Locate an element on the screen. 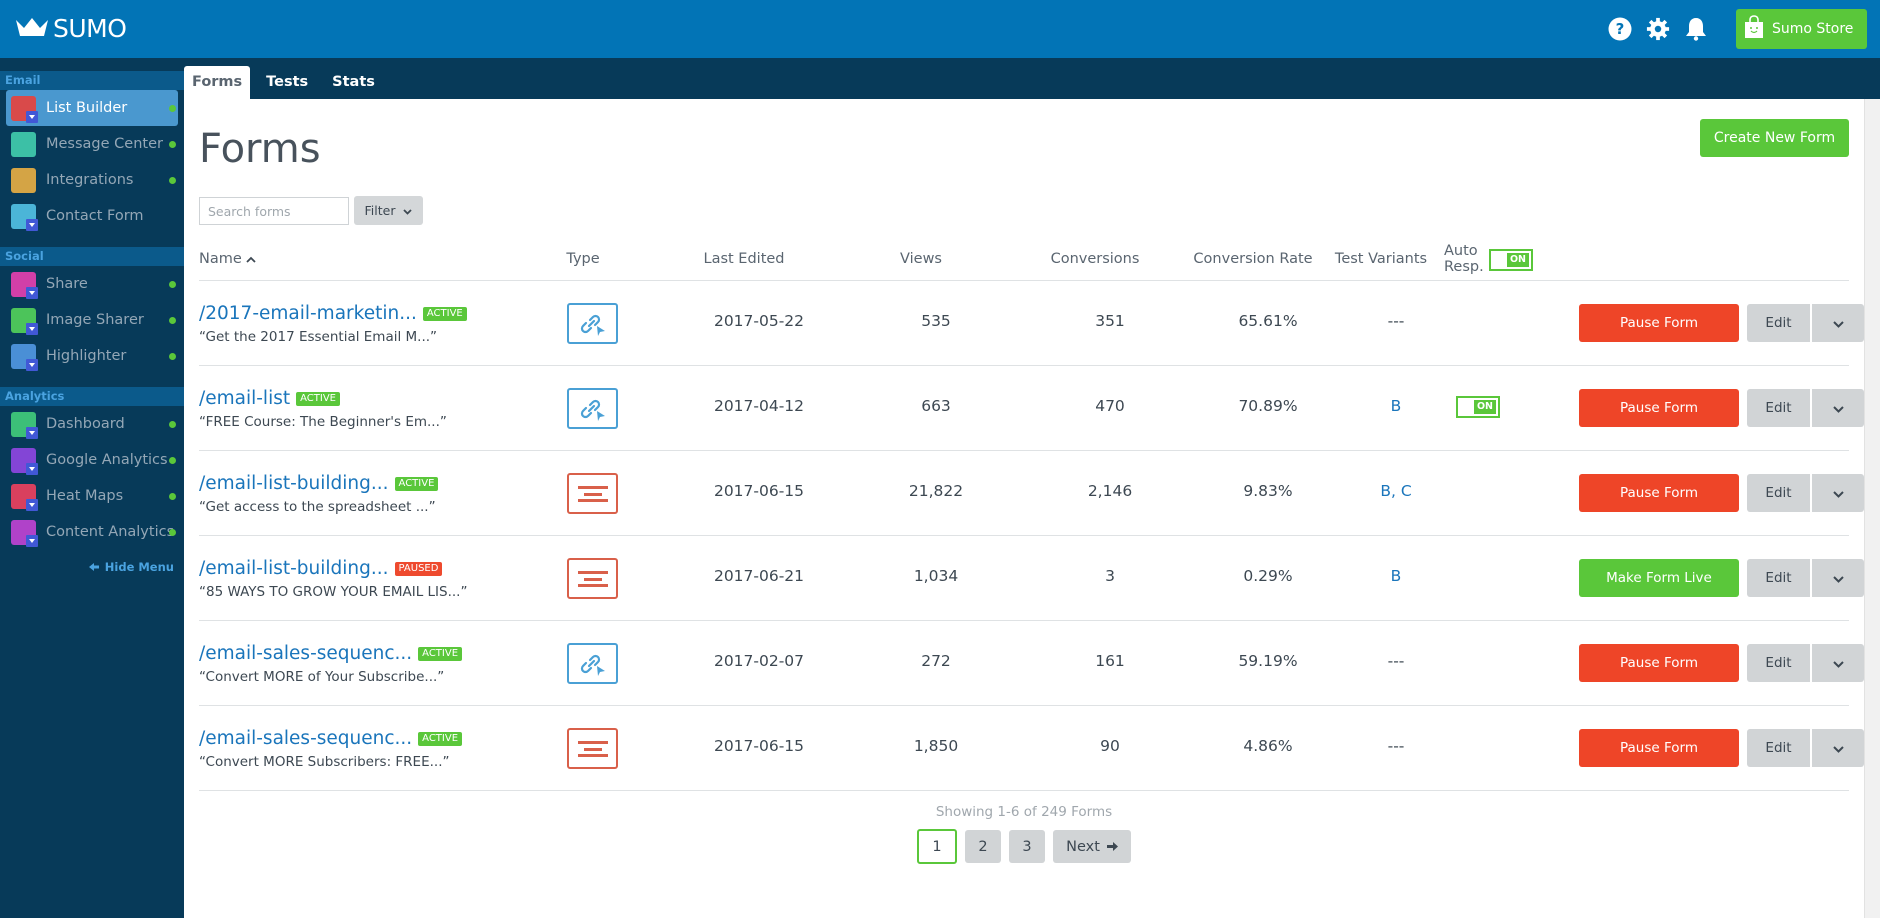 The height and width of the screenshot is (918, 1880). sidebar-item-content-analytics: Content Analytics is located at coordinates (92, 532).